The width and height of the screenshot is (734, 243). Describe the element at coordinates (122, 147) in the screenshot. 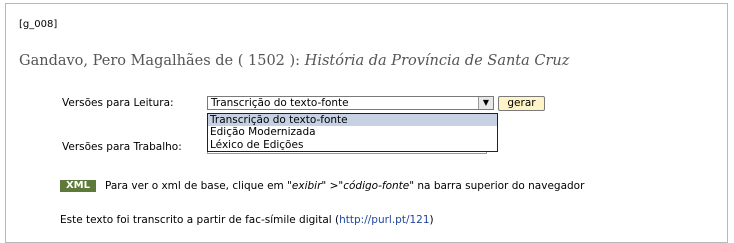

I see `trabalho-label: Versões para Trabalho:` at that location.